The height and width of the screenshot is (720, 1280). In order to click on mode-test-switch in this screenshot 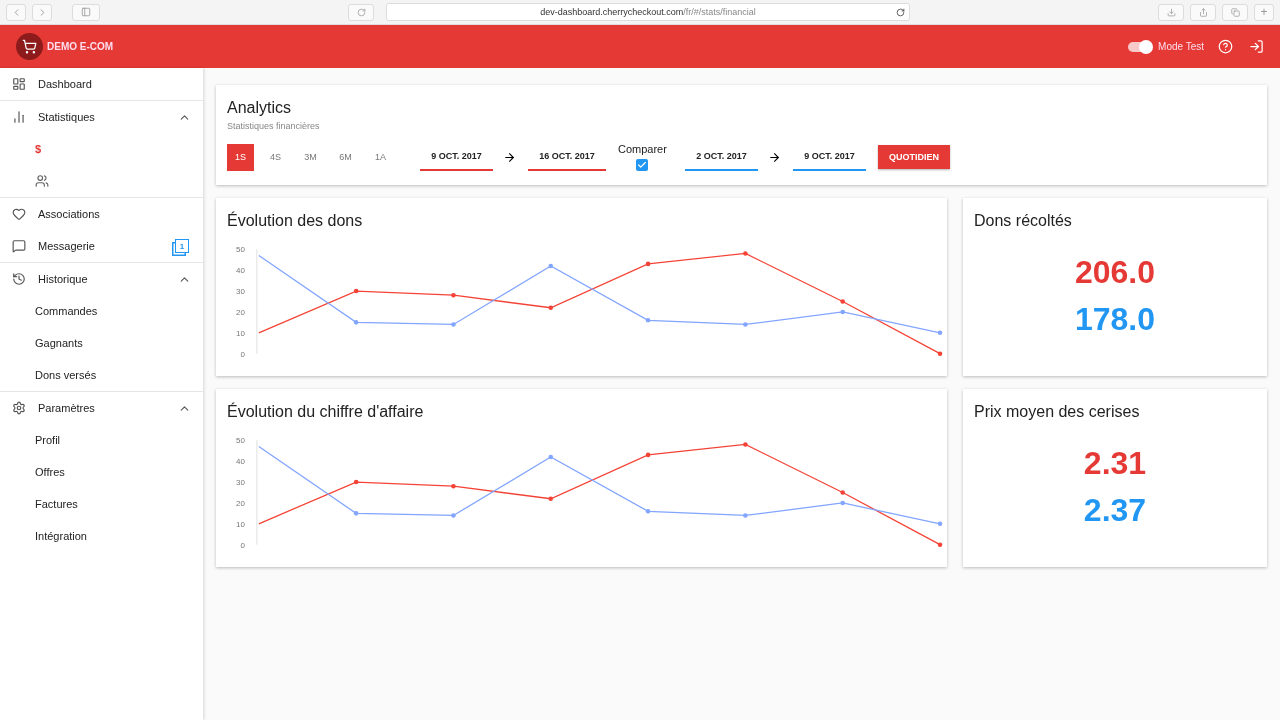, I will do `click(1140, 46)`.